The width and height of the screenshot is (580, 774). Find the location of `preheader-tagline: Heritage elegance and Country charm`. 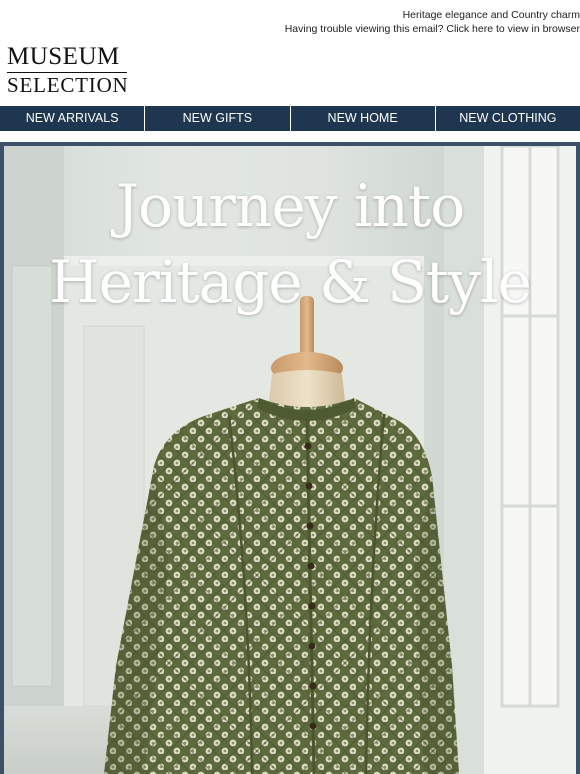

preheader-tagline: Heritage elegance and Country charm is located at coordinates (491, 15).